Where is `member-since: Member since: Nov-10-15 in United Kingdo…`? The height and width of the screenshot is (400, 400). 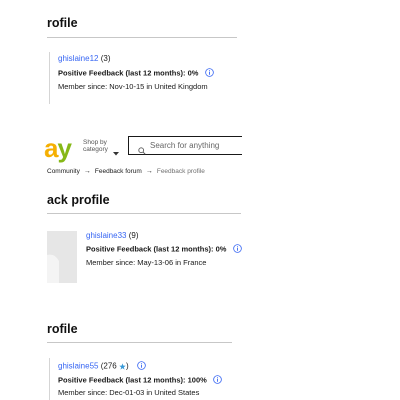
member-since: Member since: Nov-10-15 in United Kingdo… is located at coordinates (133, 86).